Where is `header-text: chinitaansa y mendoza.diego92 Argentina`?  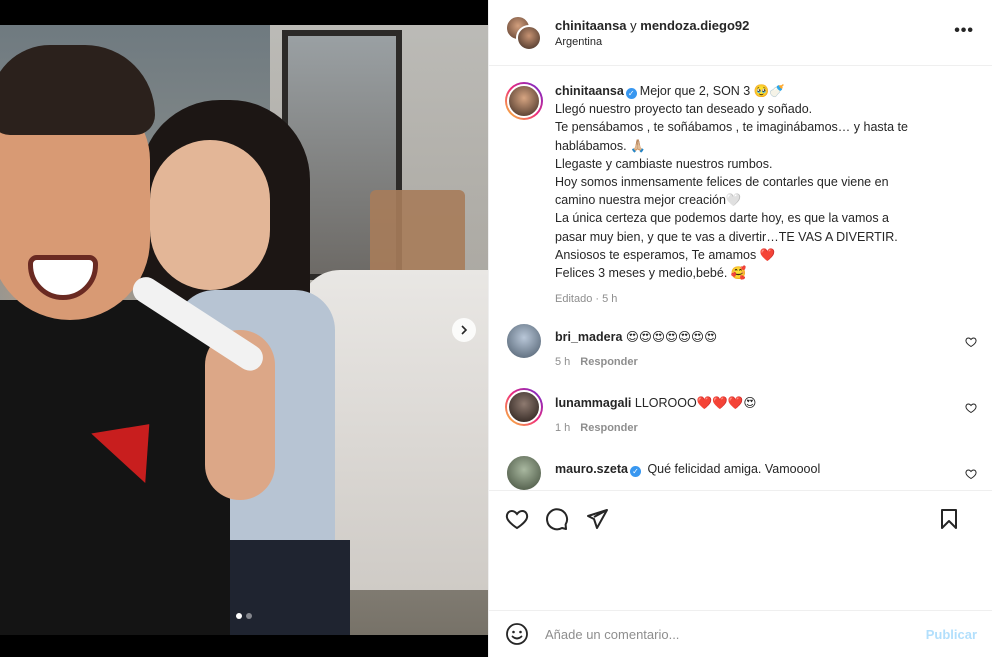 header-text: chinitaansa y mendoza.diego92 Argentina is located at coordinates (652, 33).